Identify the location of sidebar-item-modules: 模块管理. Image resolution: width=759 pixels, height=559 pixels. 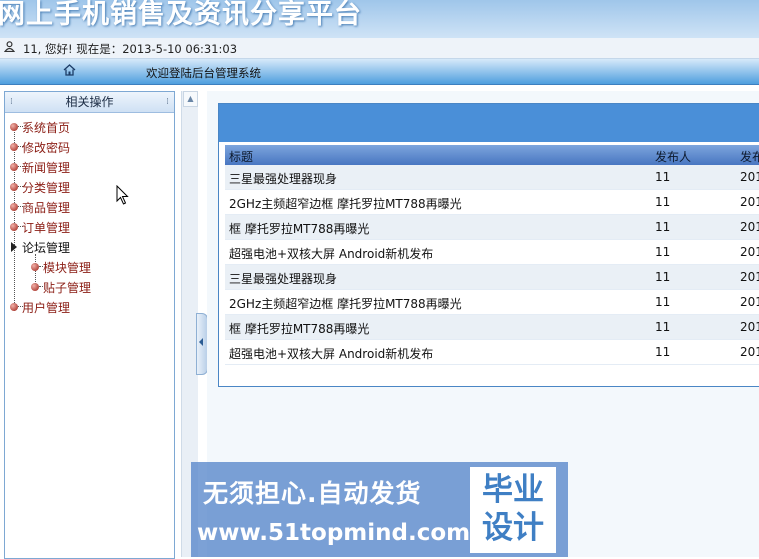
(89, 269).